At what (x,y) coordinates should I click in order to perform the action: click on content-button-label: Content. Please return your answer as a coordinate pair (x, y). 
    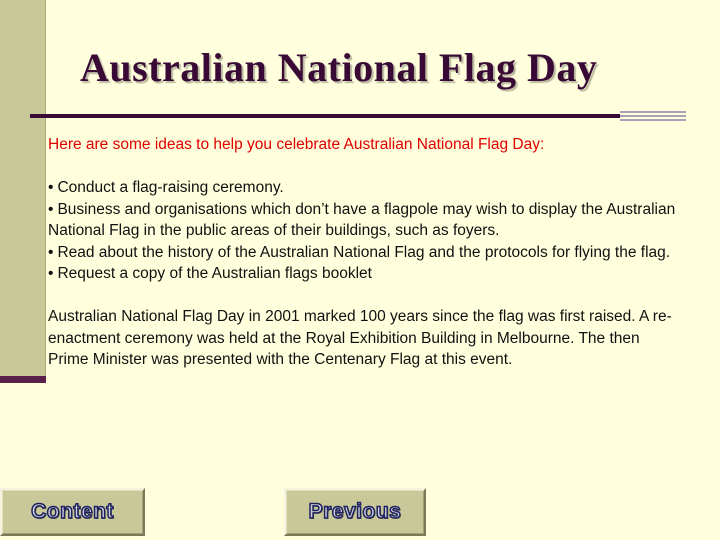
    Looking at the image, I should click on (72, 511).